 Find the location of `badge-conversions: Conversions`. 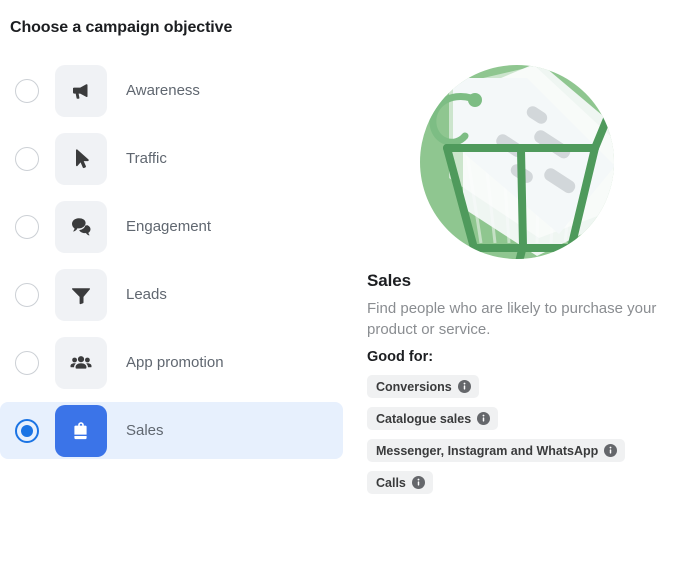

badge-conversions: Conversions is located at coordinates (423, 386).